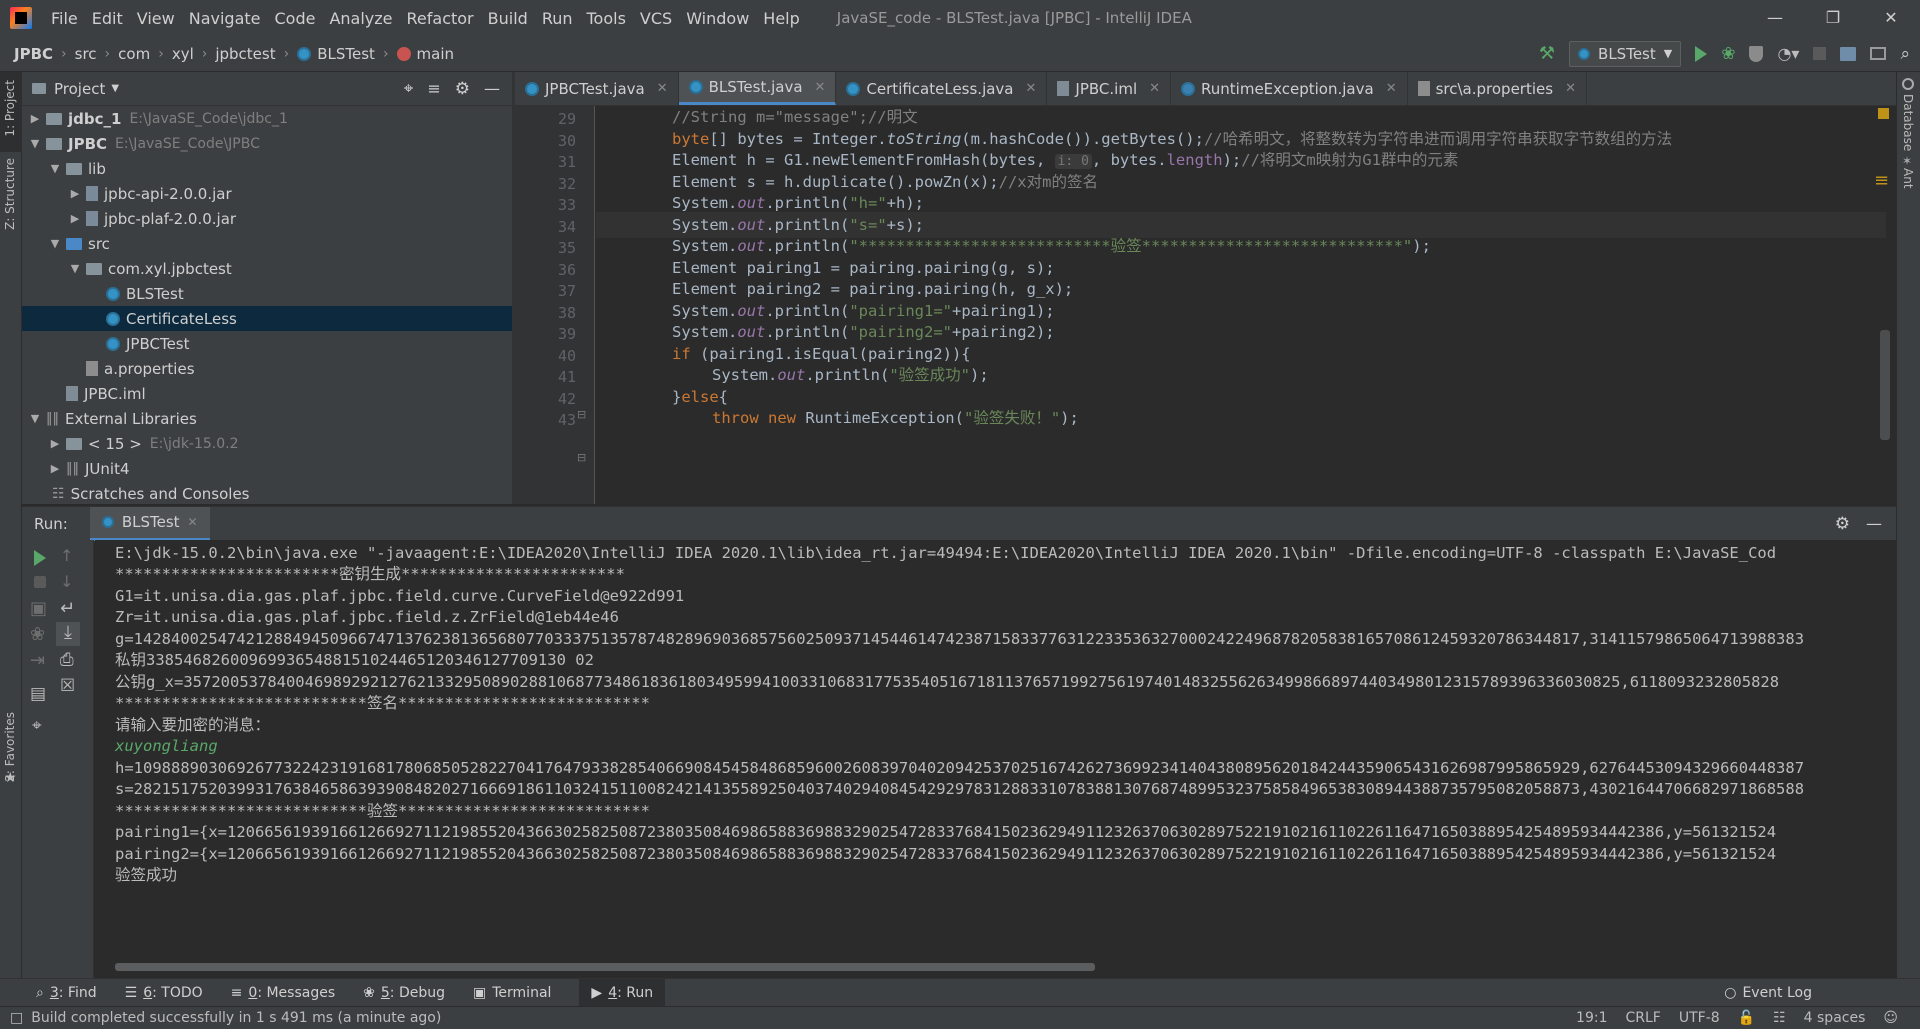  I want to click on tab-a-properties: src\a.properties ✕, so click(1497, 88).